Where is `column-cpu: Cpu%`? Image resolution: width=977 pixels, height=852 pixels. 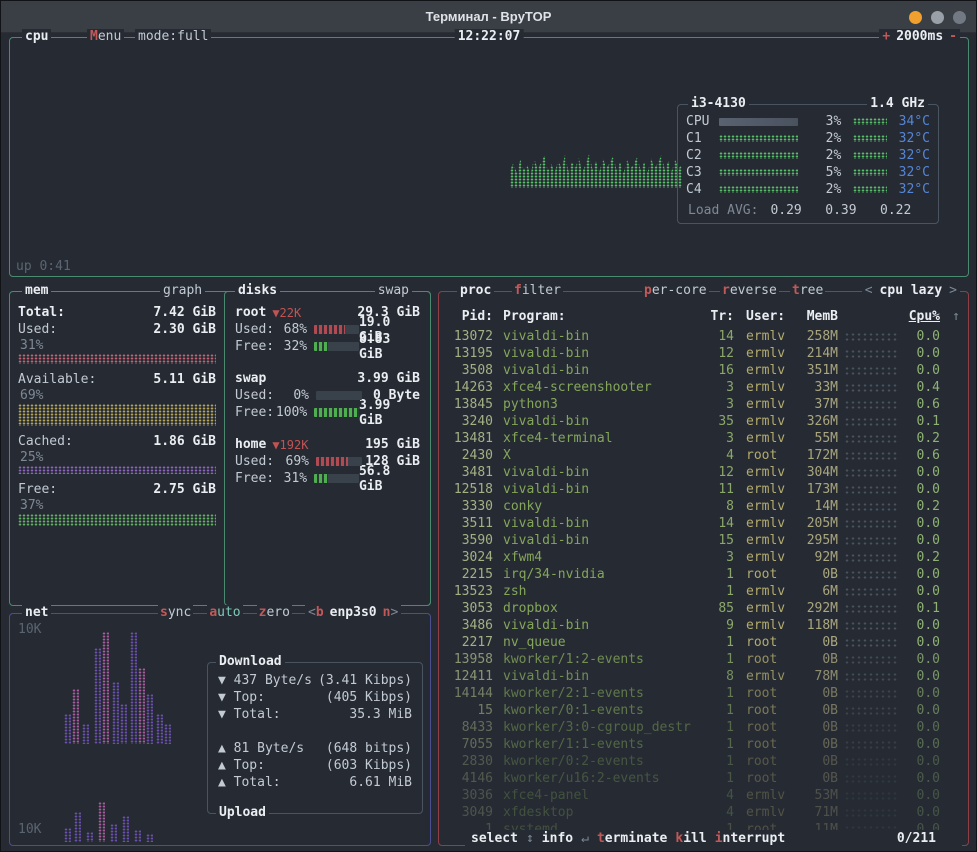
column-cpu: Cpu% is located at coordinates (924, 316).